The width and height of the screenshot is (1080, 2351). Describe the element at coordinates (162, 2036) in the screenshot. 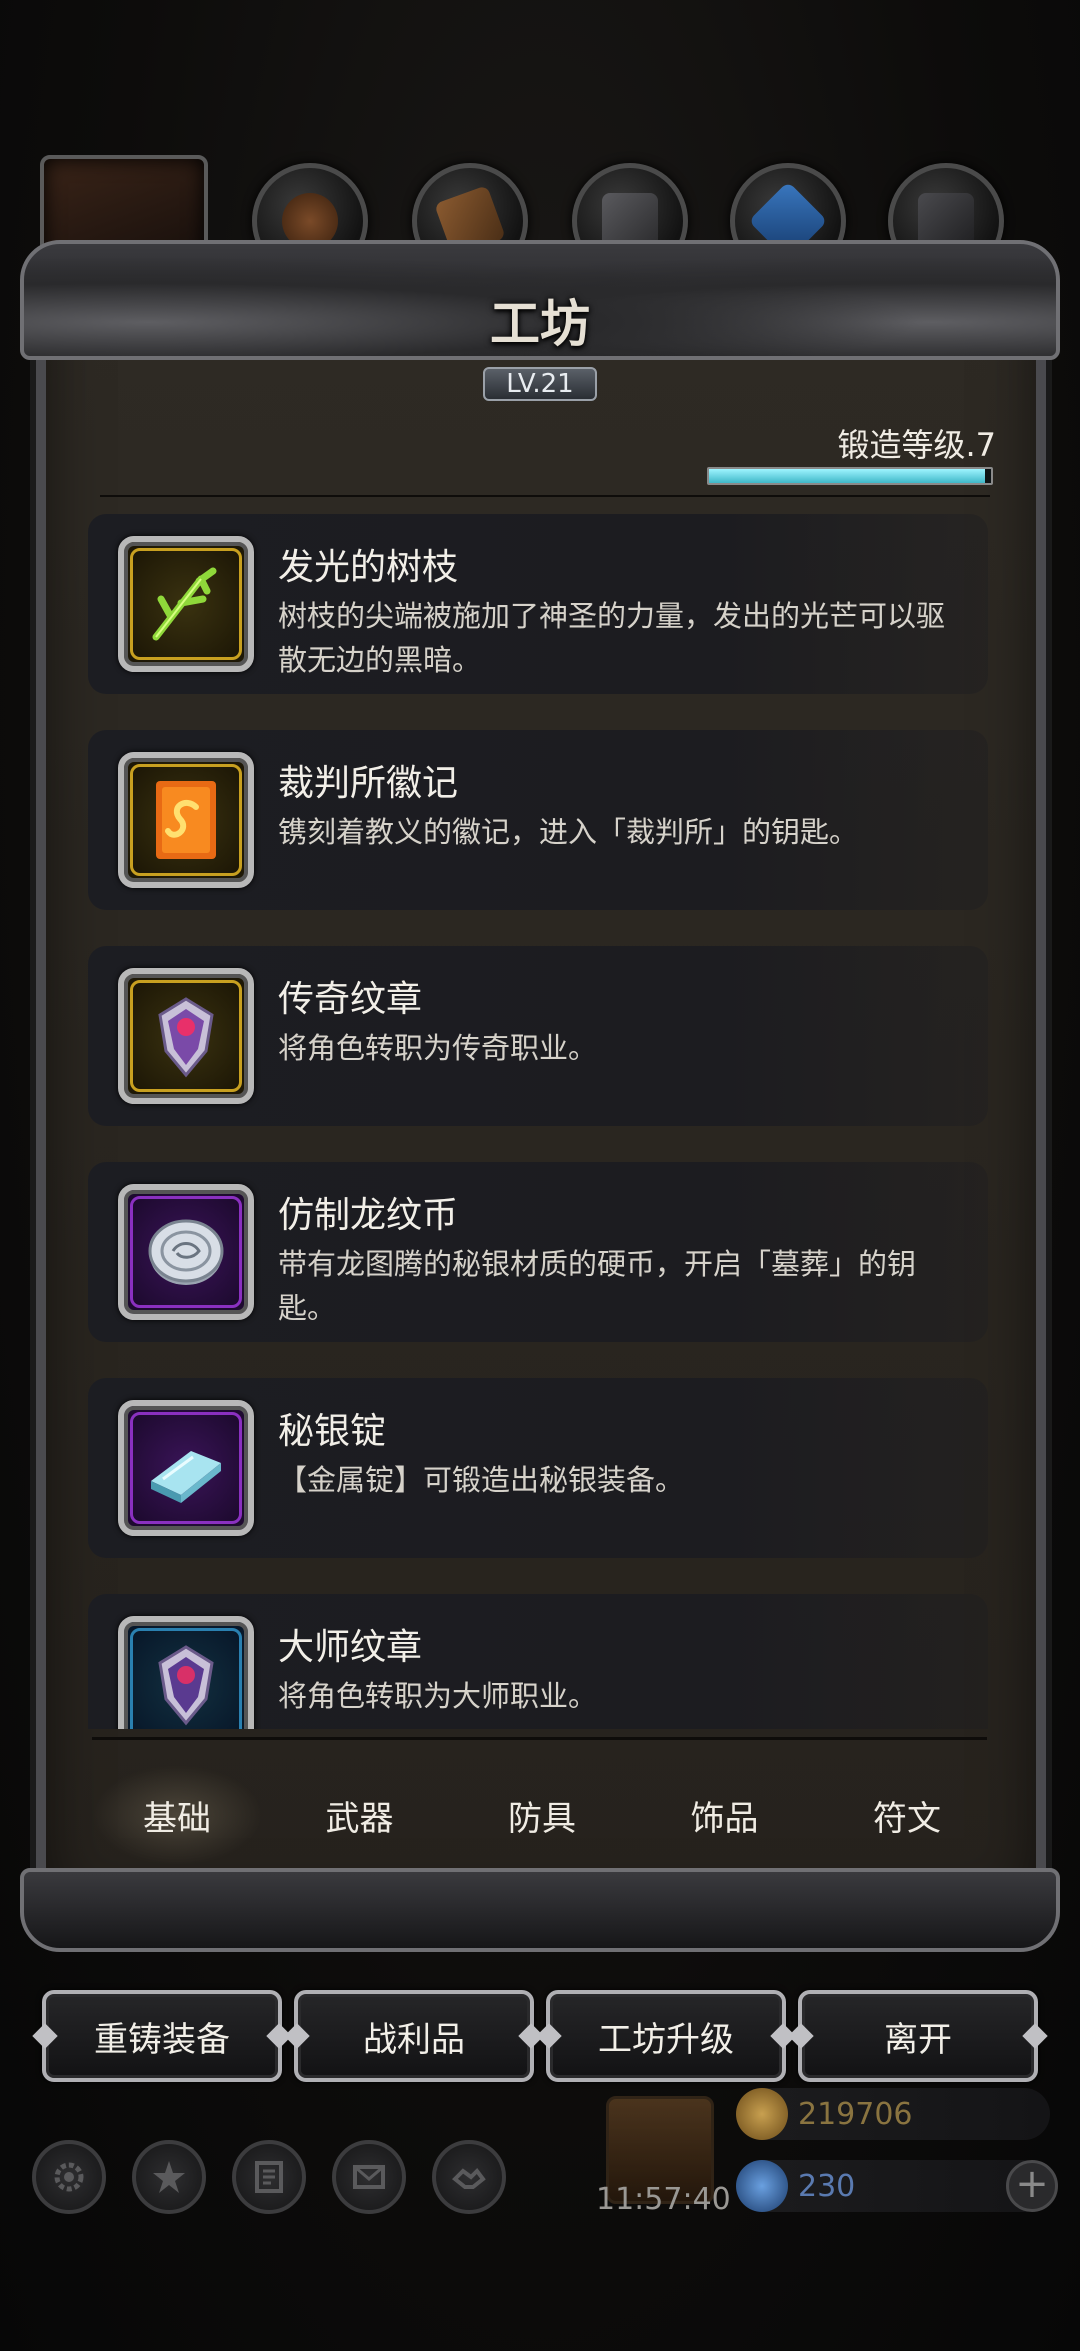

I see `reforge-button: 重铸装备` at that location.